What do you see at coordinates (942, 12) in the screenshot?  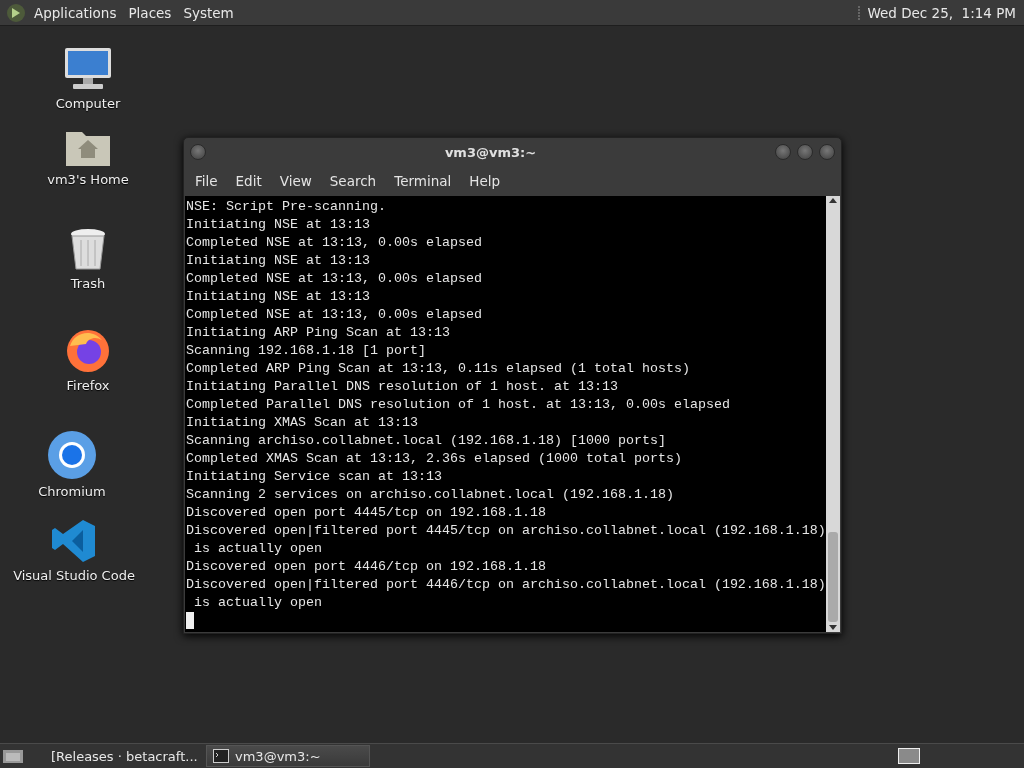 I see `clock: Wed Dec 25, 1:14 PM` at bounding box center [942, 12].